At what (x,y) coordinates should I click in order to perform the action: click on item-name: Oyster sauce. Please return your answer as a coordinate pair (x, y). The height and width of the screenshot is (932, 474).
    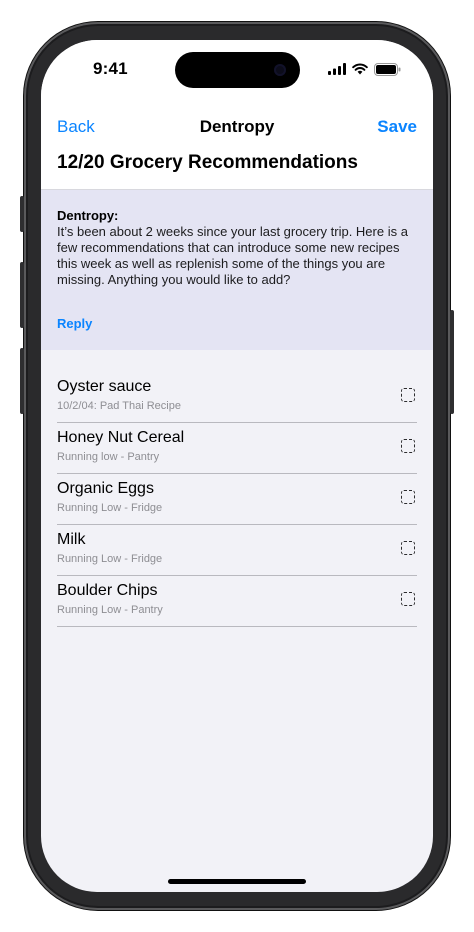
    Looking at the image, I should click on (104, 386).